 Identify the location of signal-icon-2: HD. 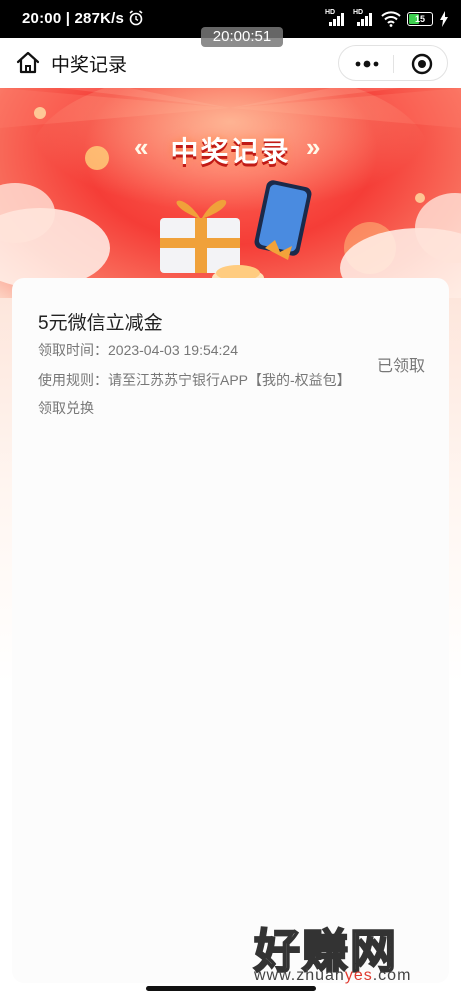
(364, 17).